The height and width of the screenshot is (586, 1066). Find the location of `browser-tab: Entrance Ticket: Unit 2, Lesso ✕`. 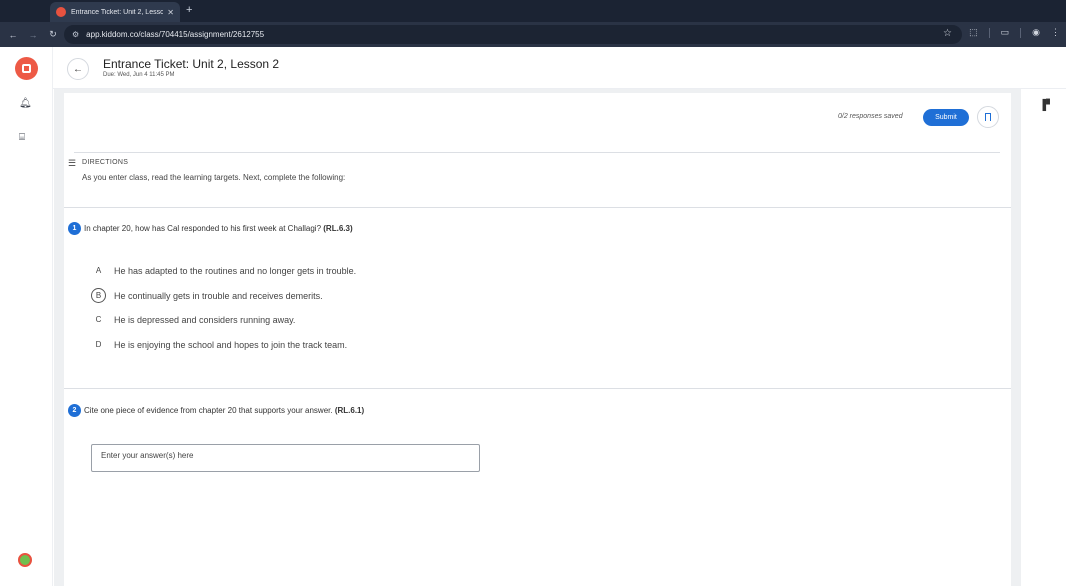

browser-tab: Entrance Ticket: Unit 2, Lesso ✕ is located at coordinates (115, 12).